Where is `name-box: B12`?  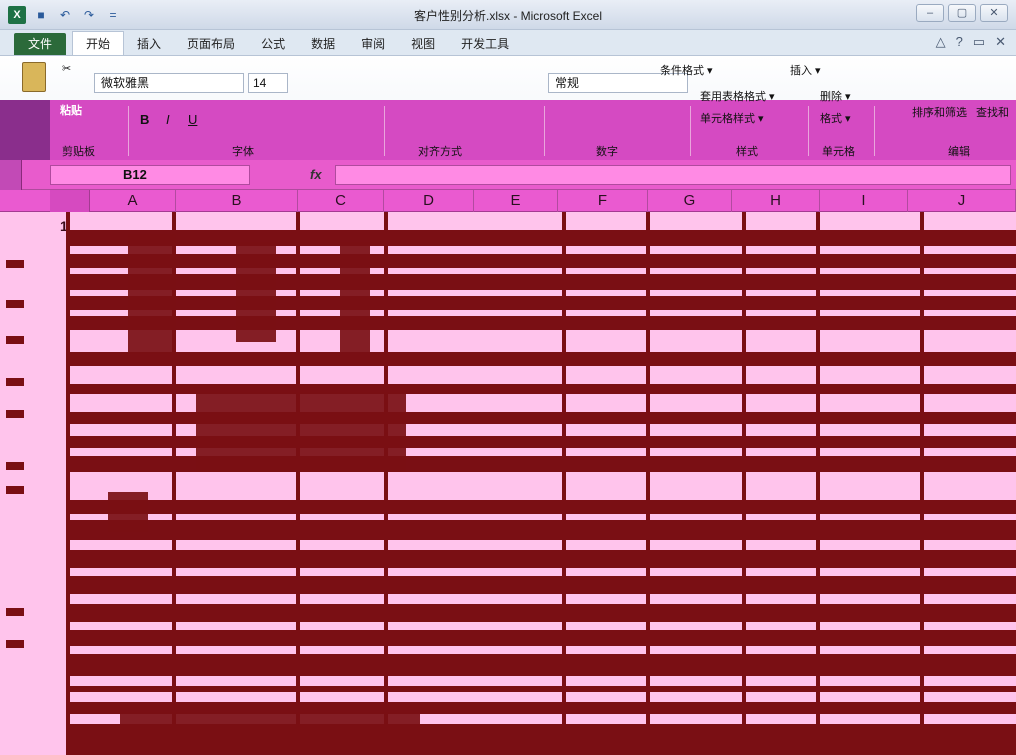
name-box: B12 is located at coordinates (150, 175).